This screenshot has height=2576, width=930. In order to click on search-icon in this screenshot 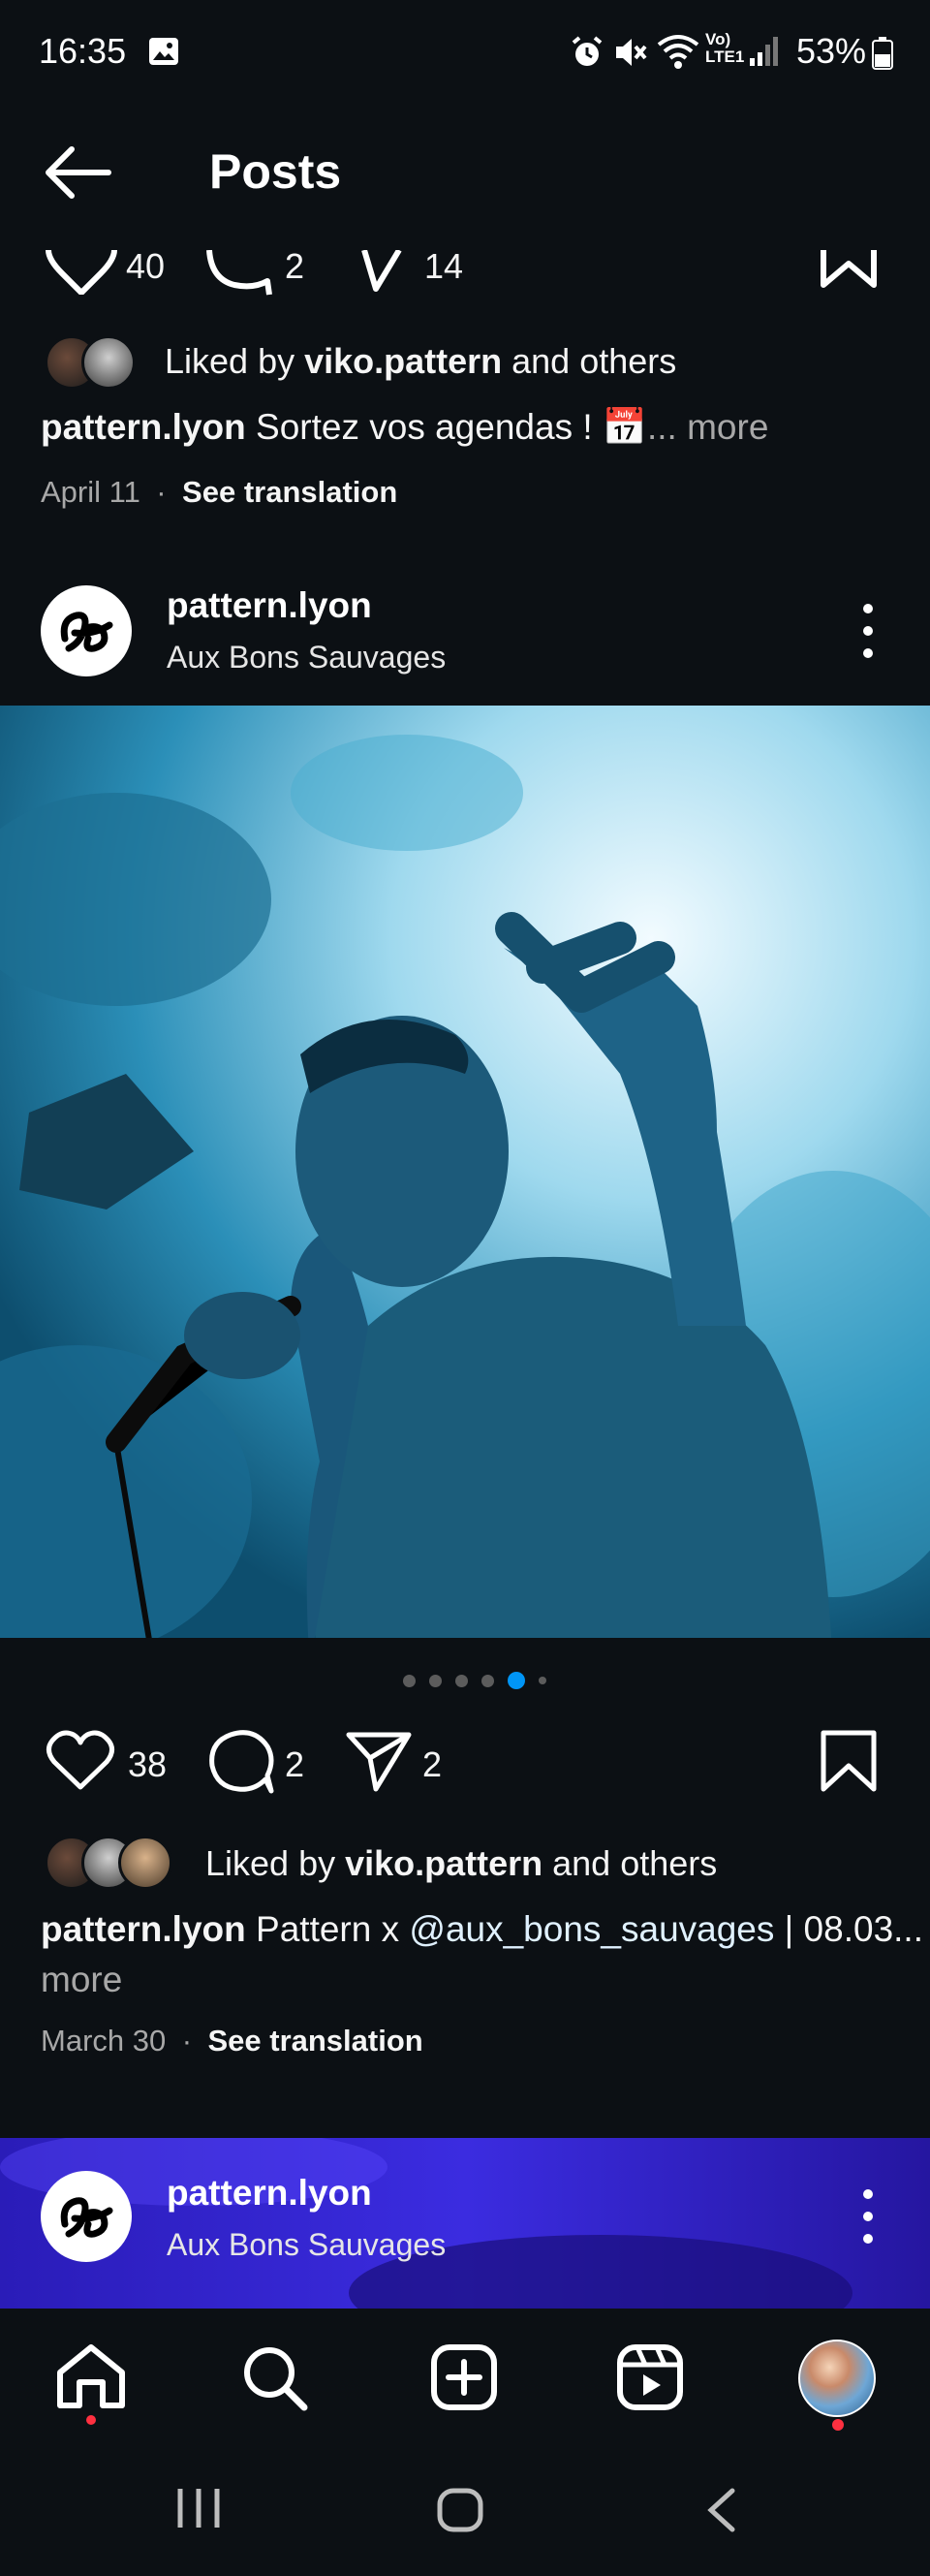, I will do `click(276, 2379)`.